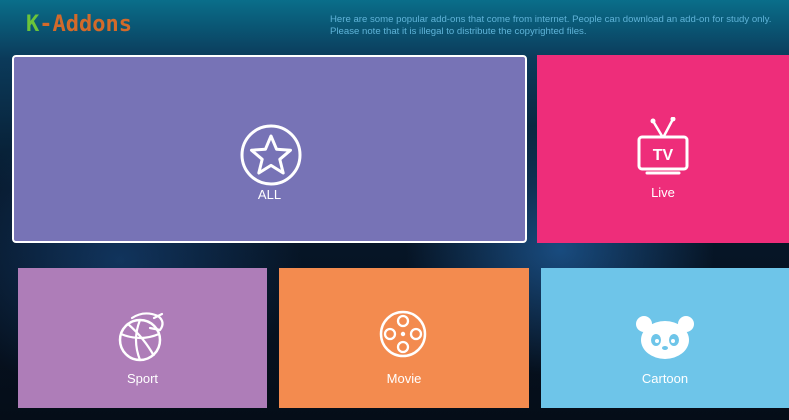 This screenshot has width=789, height=420. What do you see at coordinates (663, 192) in the screenshot?
I see `tile-live-label: Live` at bounding box center [663, 192].